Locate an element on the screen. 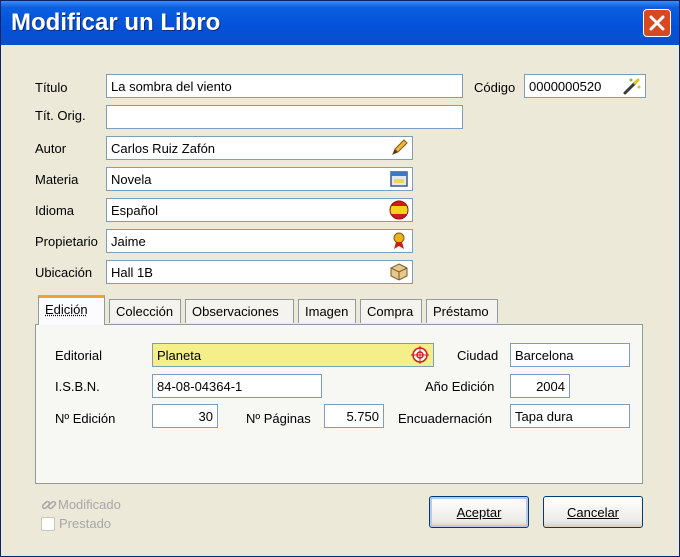 The width and height of the screenshot is (680, 557). tab-observaciones-label: Observaciones is located at coordinates (235, 311).